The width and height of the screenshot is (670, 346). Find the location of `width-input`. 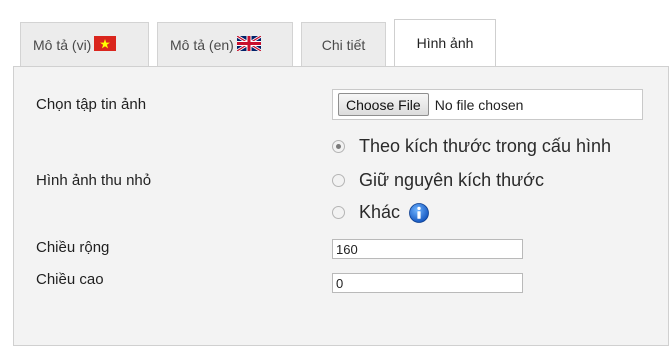

width-input is located at coordinates (427, 249).